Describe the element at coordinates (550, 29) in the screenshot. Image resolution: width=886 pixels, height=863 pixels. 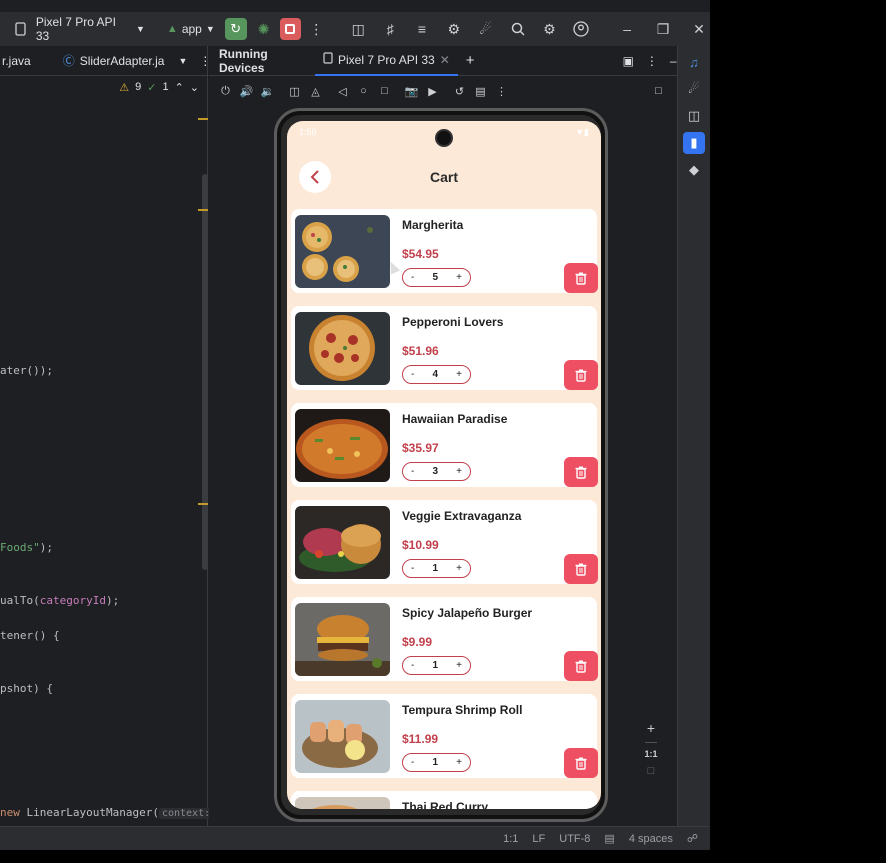
I see `settings-gear-icon: ⚙` at that location.